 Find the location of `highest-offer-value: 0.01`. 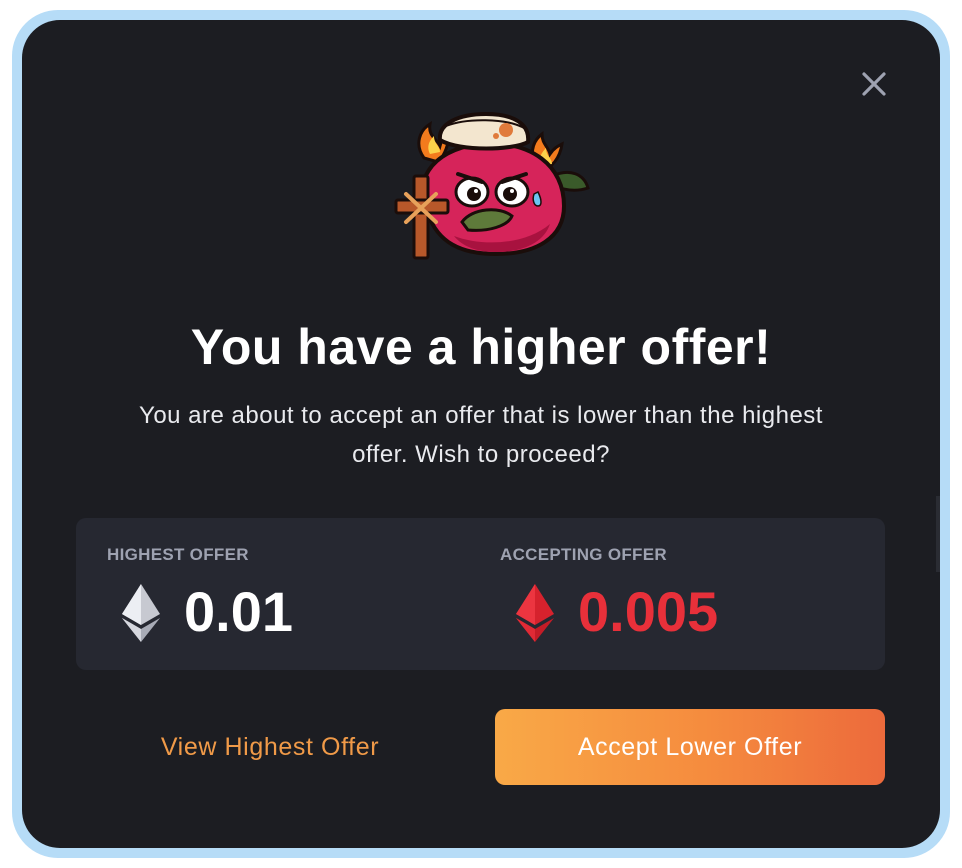

highest-offer-value: 0.01 is located at coordinates (238, 611).